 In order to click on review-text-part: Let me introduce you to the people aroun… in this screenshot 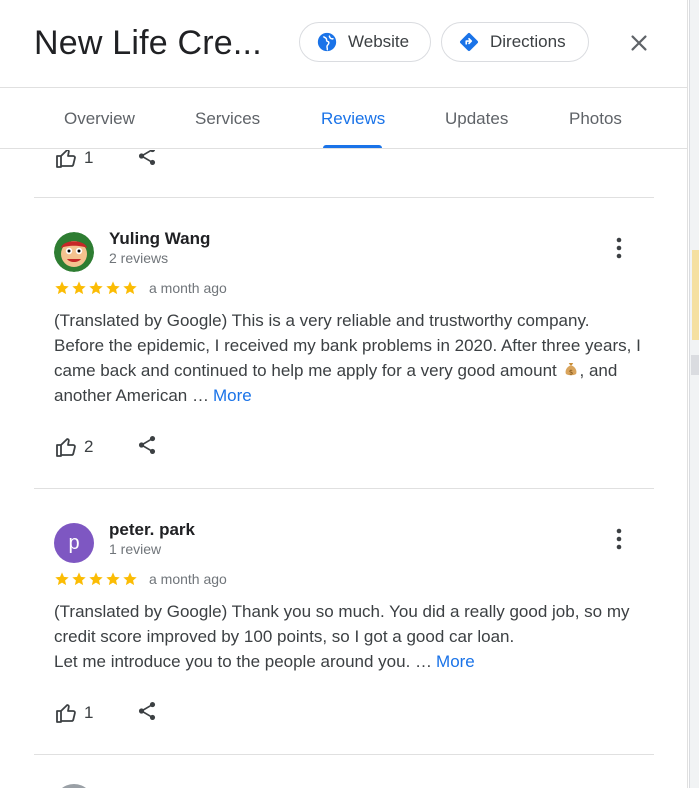, I will do `click(243, 661)`.